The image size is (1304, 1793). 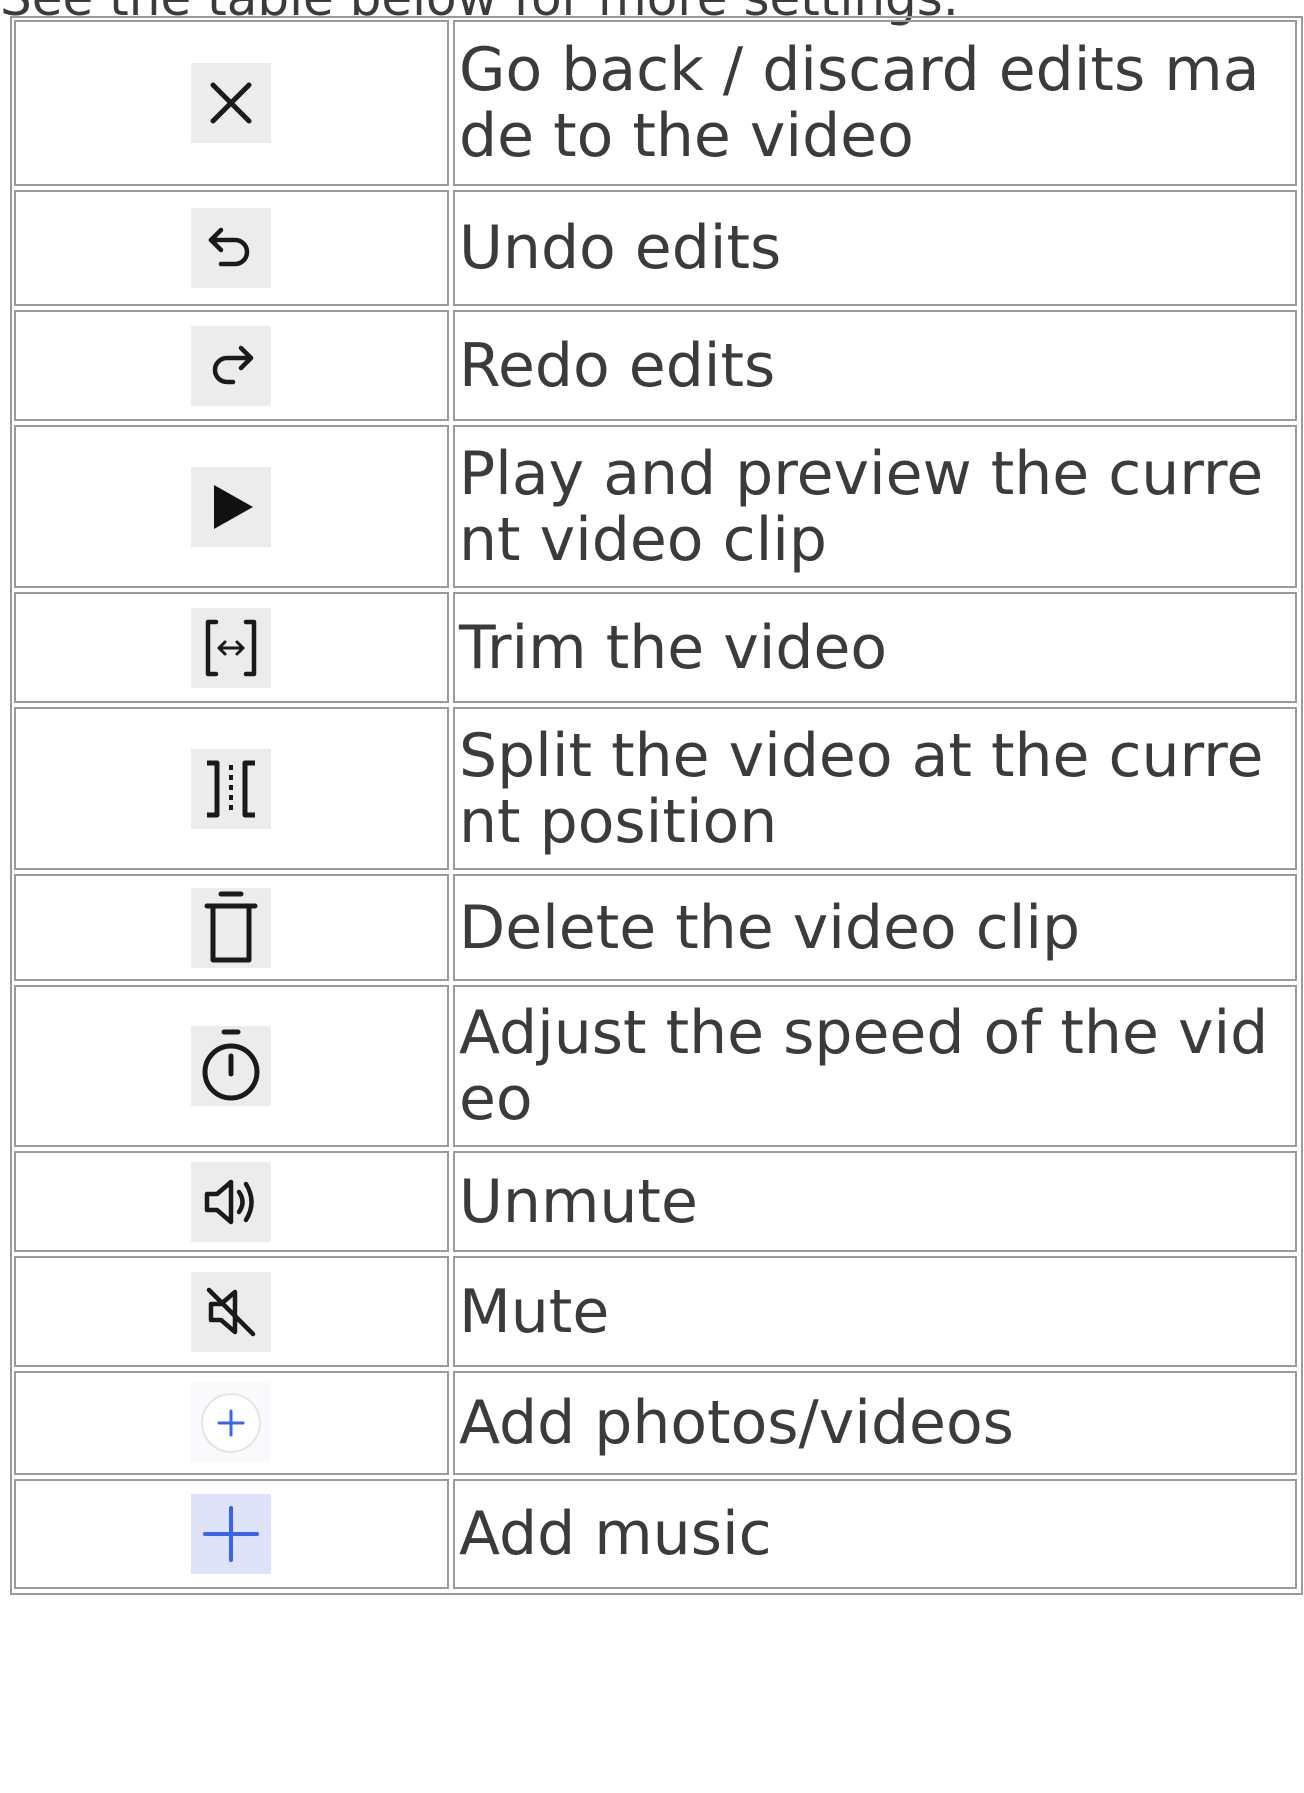 I want to click on mute-icon, so click(x=230, y=1311).